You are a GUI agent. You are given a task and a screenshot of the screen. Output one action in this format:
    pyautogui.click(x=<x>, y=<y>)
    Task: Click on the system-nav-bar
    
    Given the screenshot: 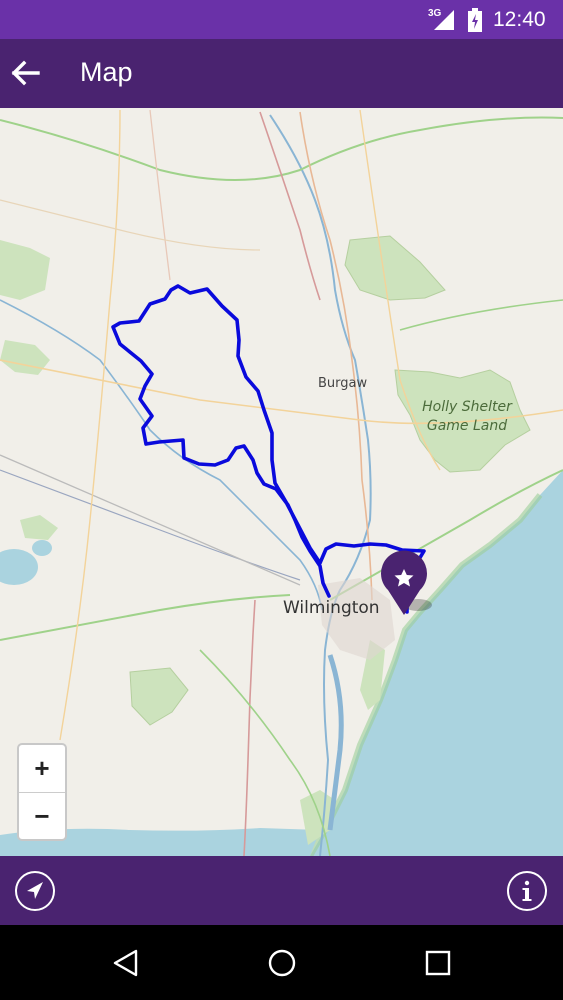 What is the action you would take?
    pyautogui.click(x=281, y=962)
    